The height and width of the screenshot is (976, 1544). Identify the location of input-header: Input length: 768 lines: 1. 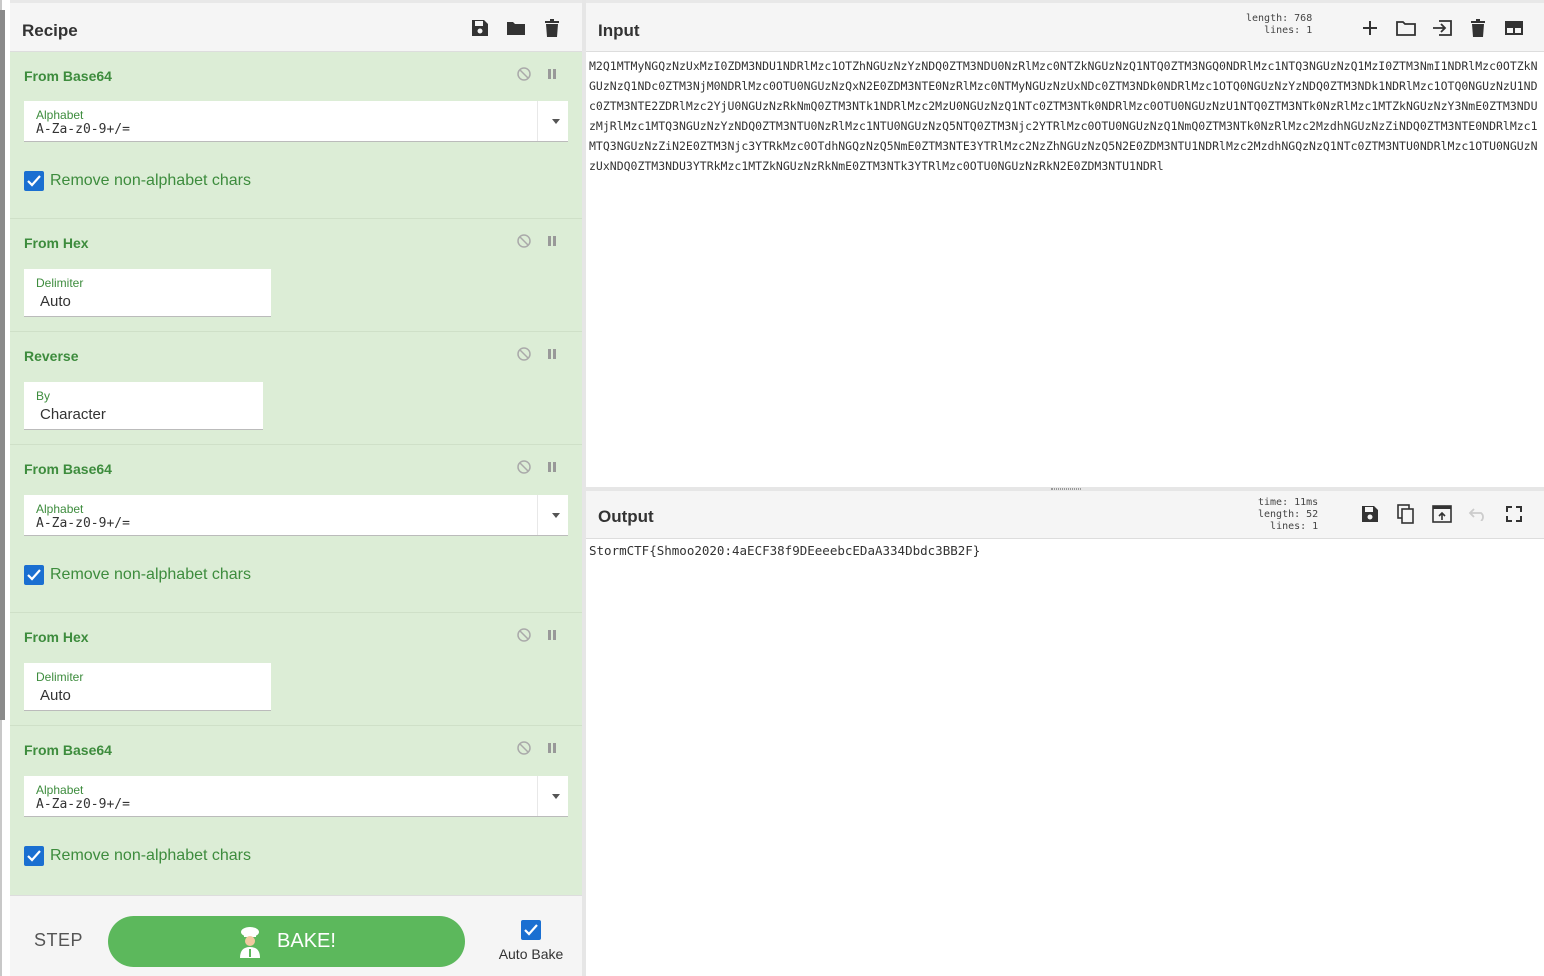
(1065, 26).